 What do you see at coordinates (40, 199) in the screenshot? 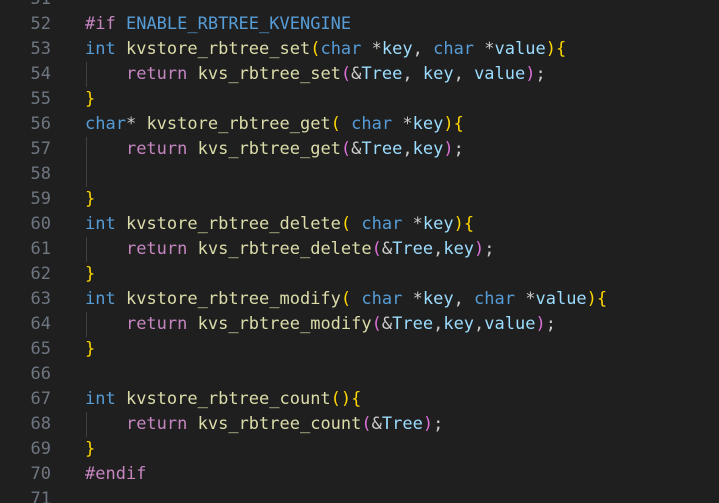
I see `line-number: 59` at bounding box center [40, 199].